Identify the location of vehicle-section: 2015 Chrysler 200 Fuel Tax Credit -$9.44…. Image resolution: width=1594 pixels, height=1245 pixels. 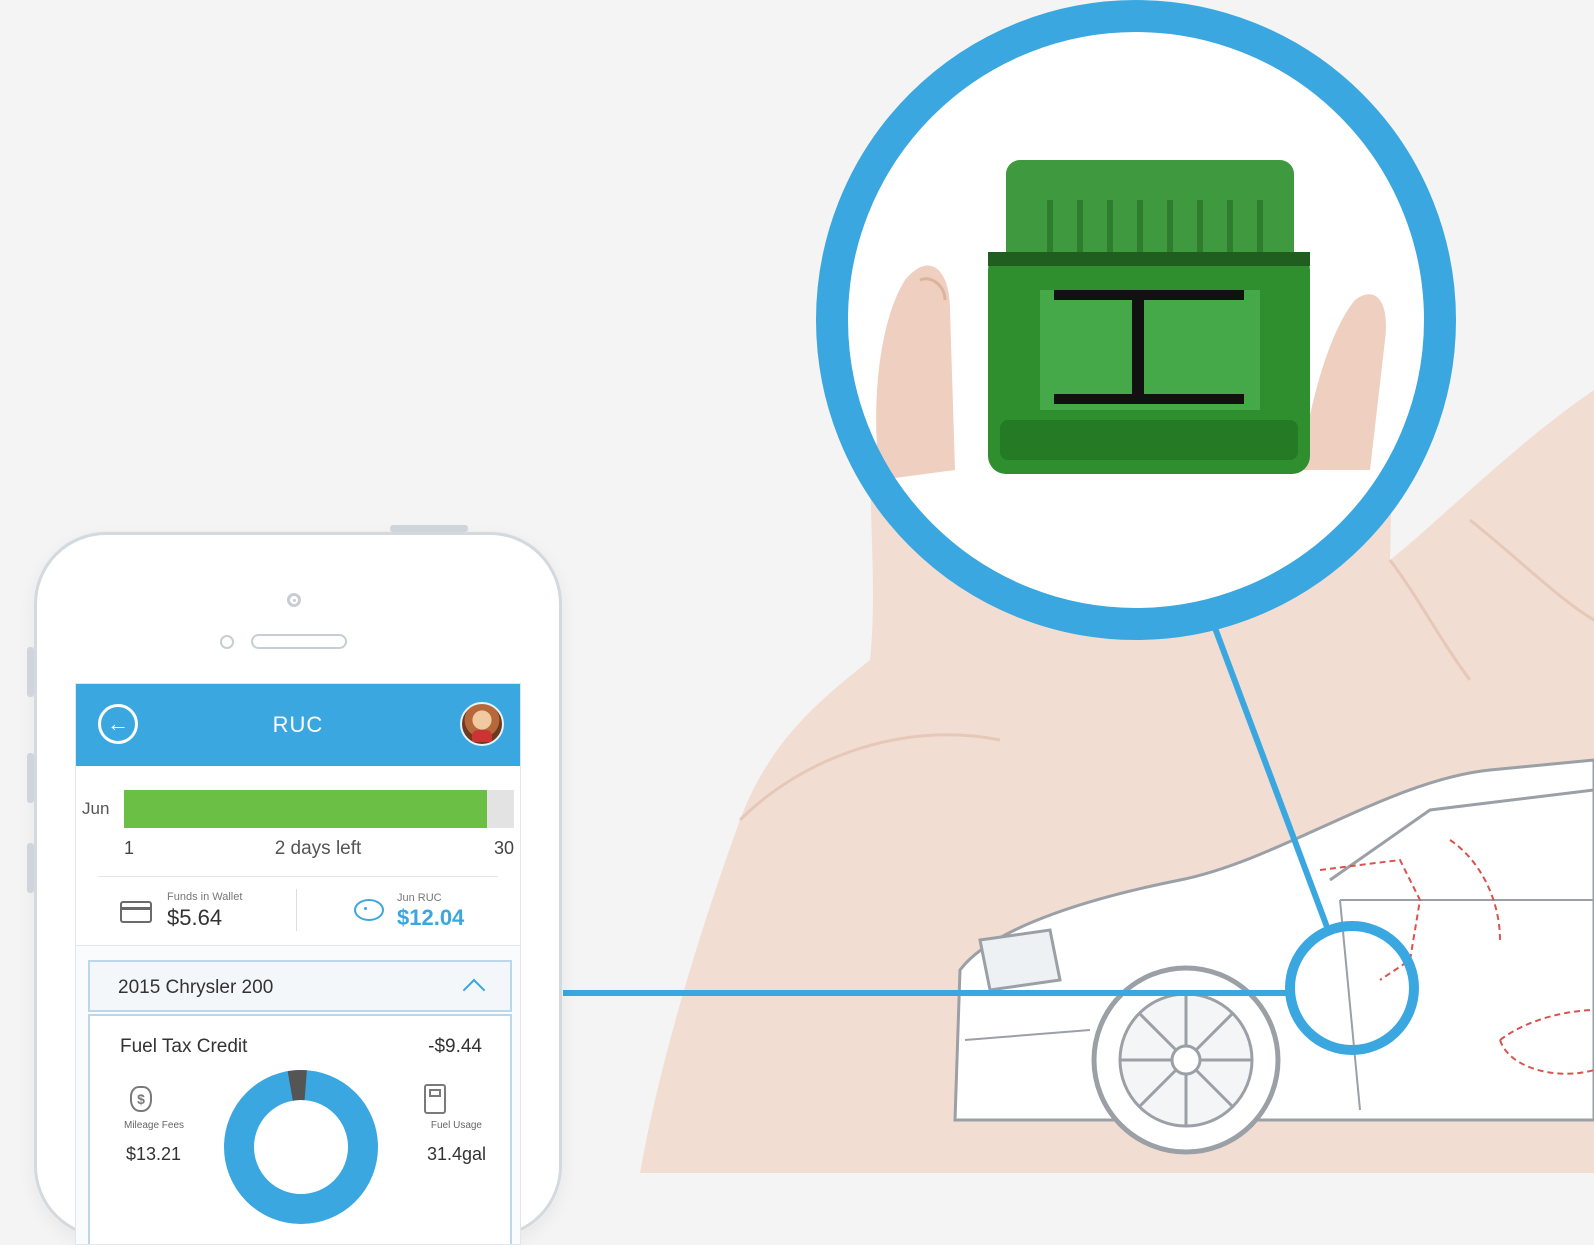
(298, 1094).